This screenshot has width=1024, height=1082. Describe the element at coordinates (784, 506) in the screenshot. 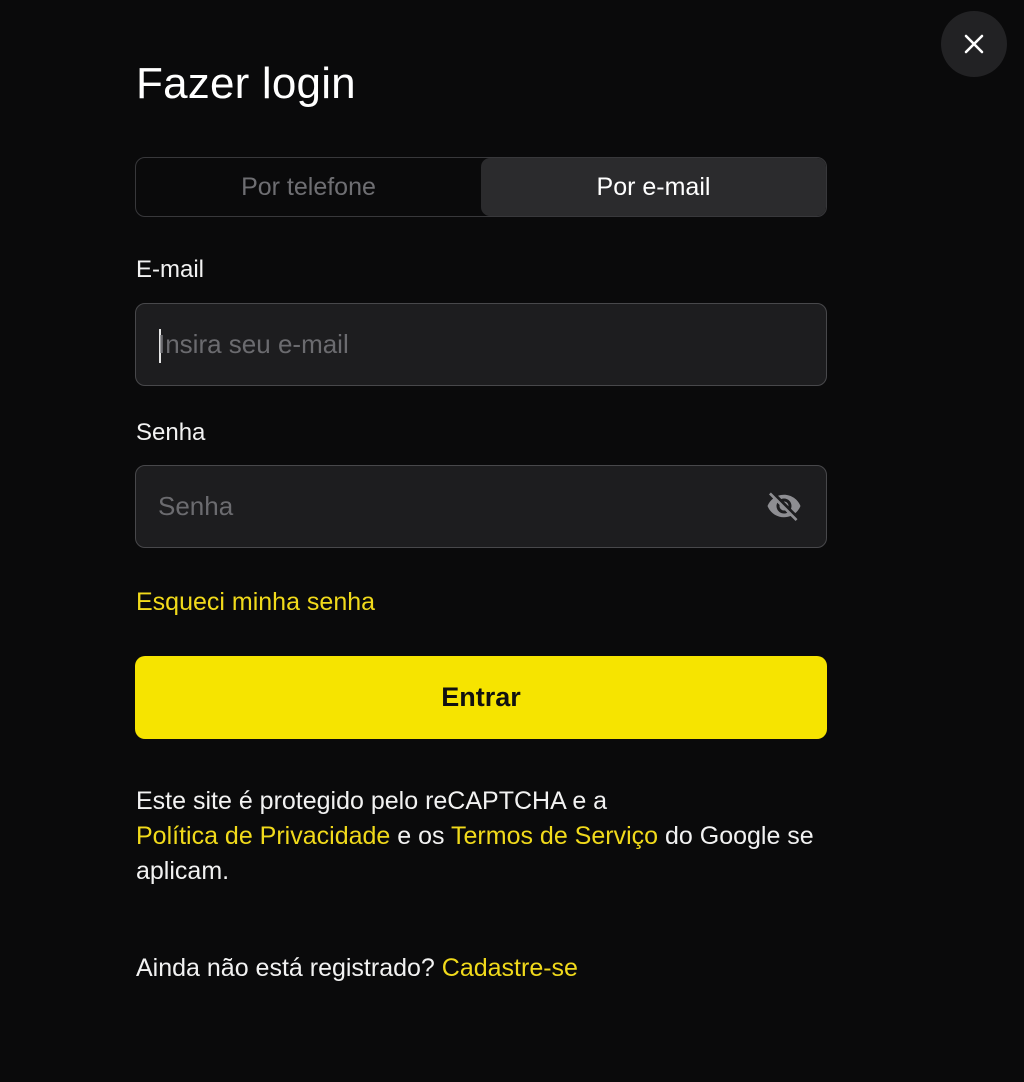

I see `eye-off-icon` at that location.